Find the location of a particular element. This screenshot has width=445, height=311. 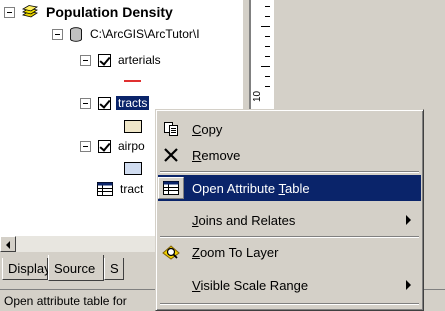

layer-label: arterials is located at coordinates (139, 60).